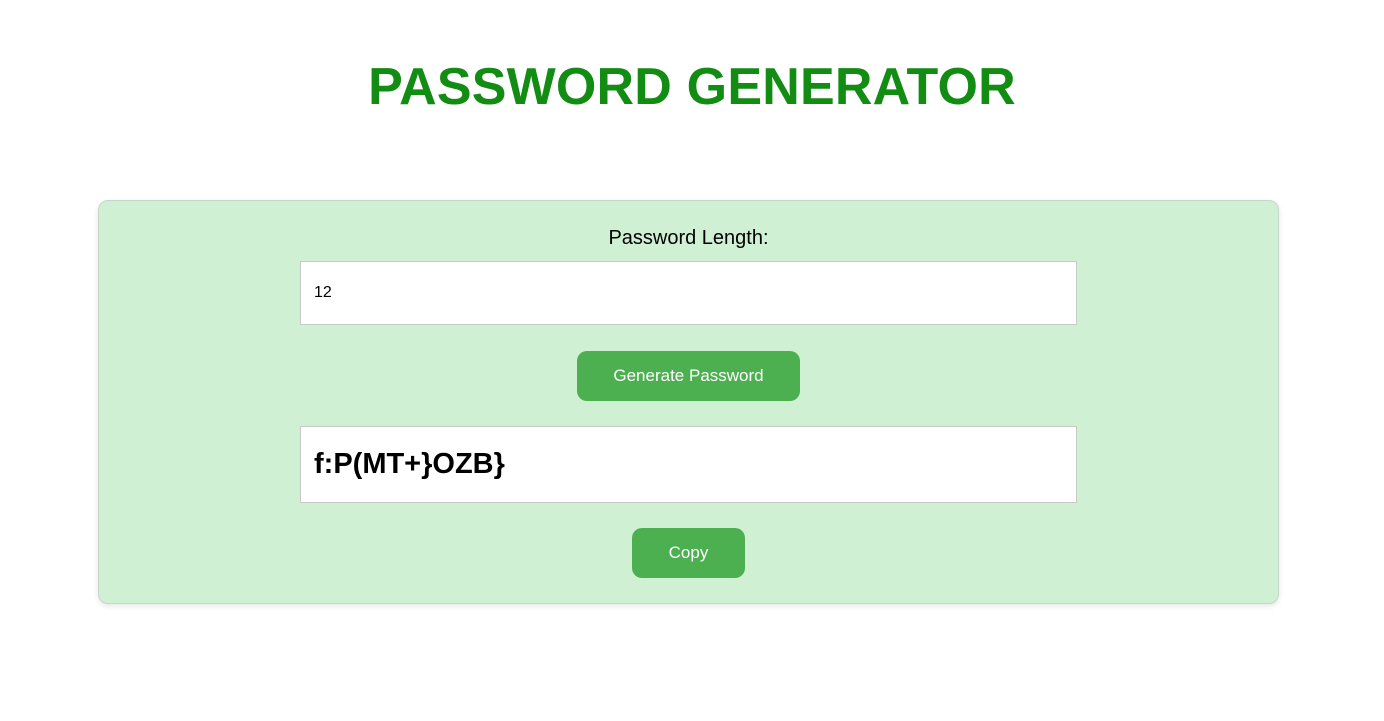 This screenshot has height=721, width=1384. Describe the element at coordinates (688, 293) in the screenshot. I see `password-length-input` at that location.